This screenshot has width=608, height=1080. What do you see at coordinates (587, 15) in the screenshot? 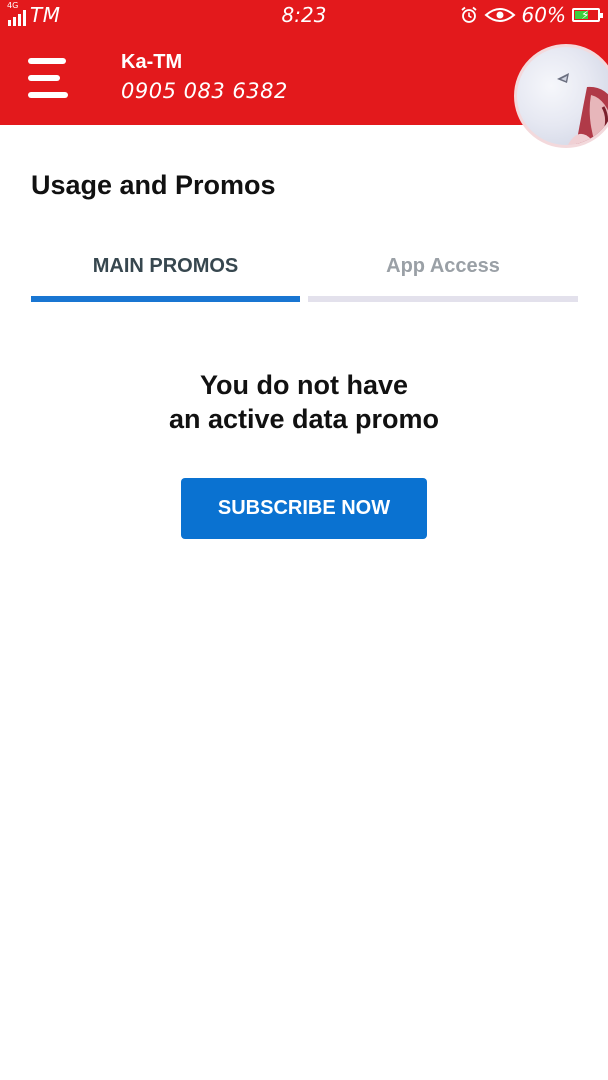
I see `battery-icon: ⚡` at bounding box center [587, 15].